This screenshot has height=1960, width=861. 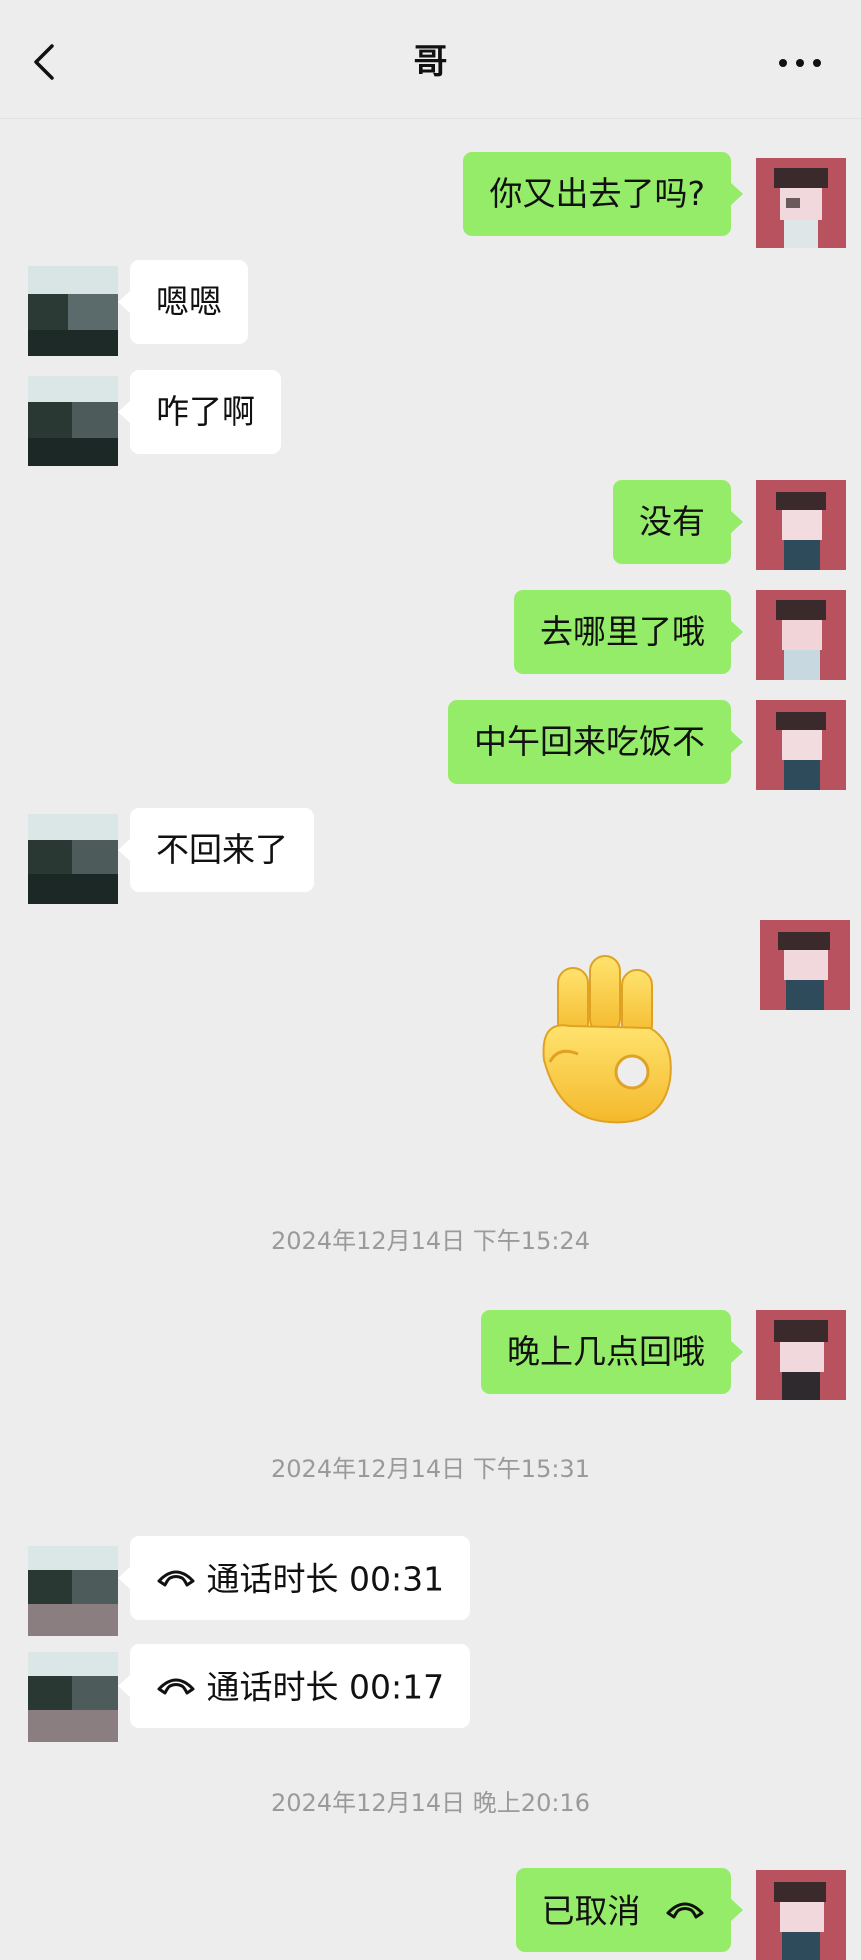 I want to click on incoming-message-bubble: 咋了啊, so click(x=199, y=412).